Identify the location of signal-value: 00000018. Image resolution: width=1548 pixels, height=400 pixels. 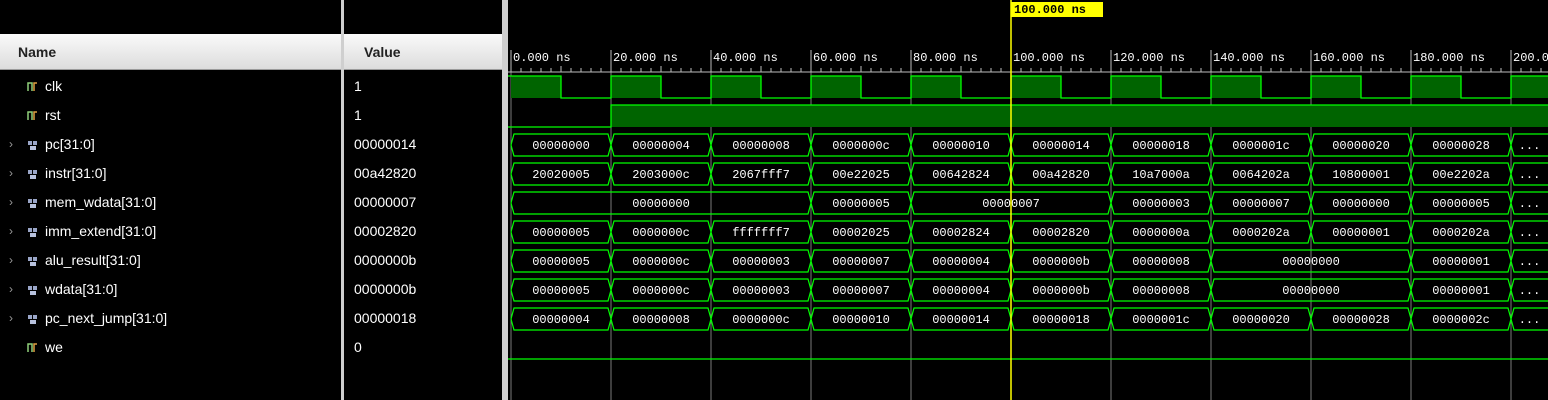
(385, 318).